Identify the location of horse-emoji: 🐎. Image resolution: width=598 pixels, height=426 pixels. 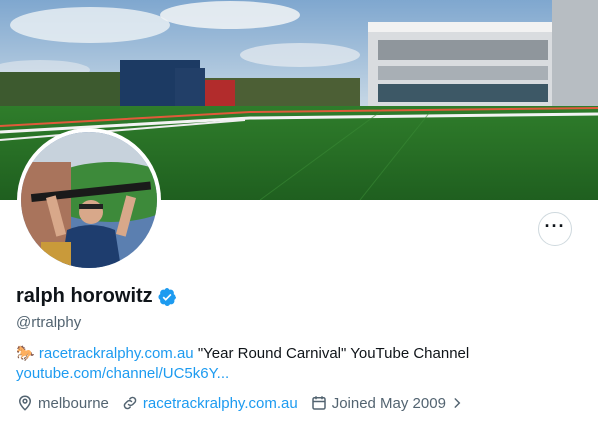
(25, 353).